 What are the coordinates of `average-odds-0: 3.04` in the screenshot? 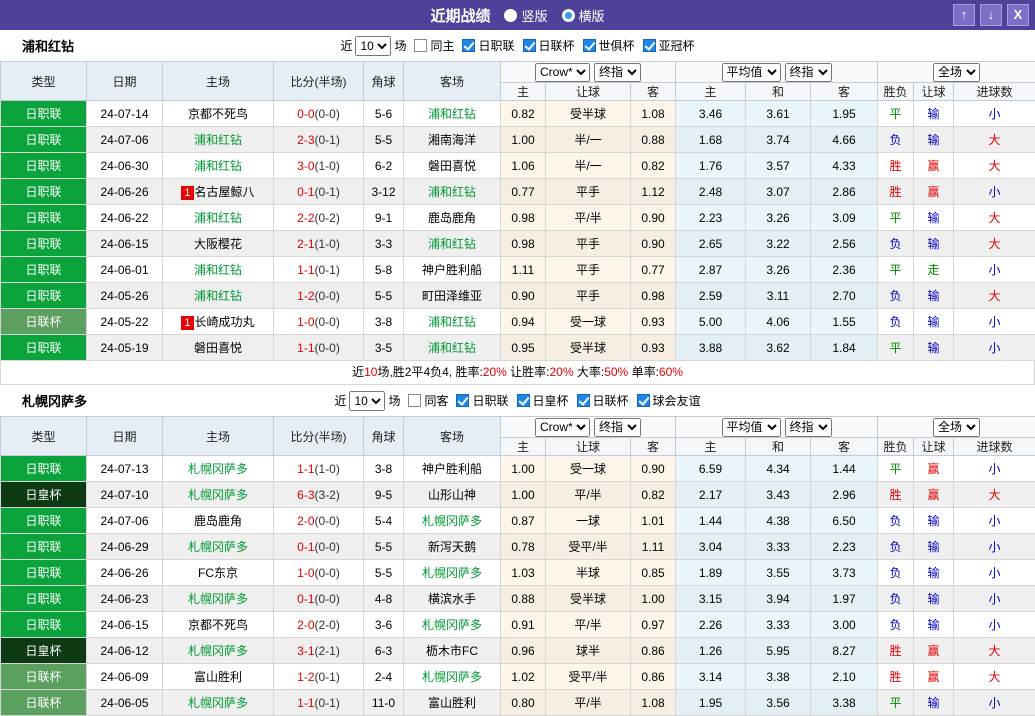 It's located at (711, 547).